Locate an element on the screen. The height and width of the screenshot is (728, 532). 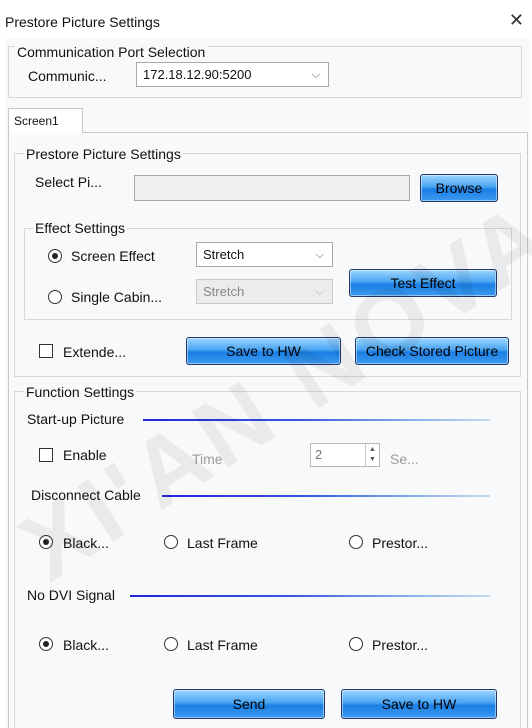
no-dvi-prestored-radio is located at coordinates (356, 644).